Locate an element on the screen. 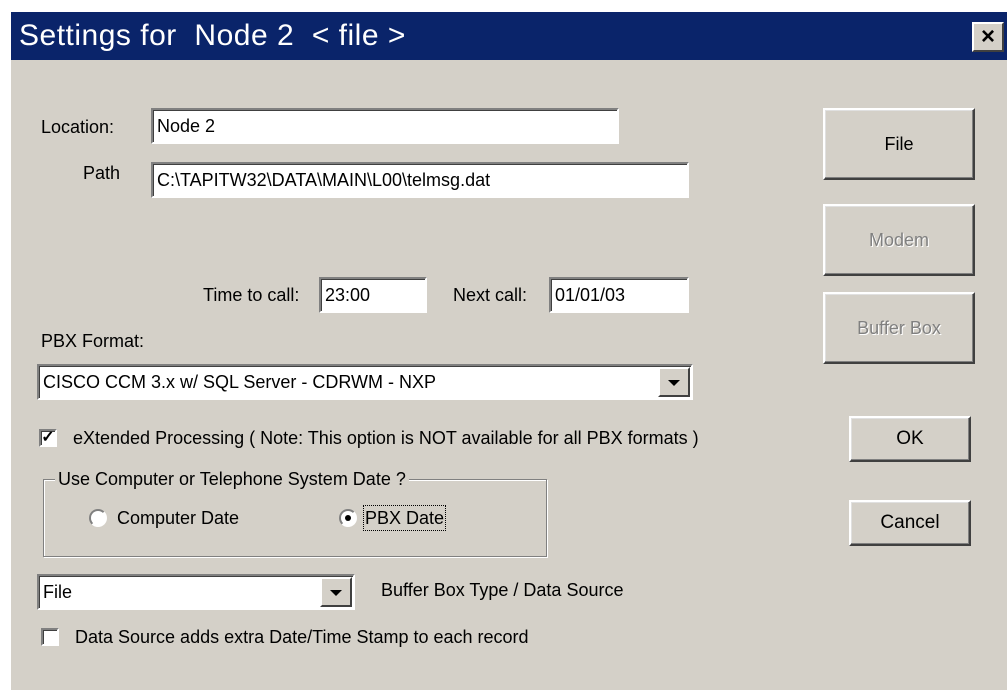 The height and width of the screenshot is (690, 1007). buffer-box-button-label: Buffer Box is located at coordinates (899, 328).